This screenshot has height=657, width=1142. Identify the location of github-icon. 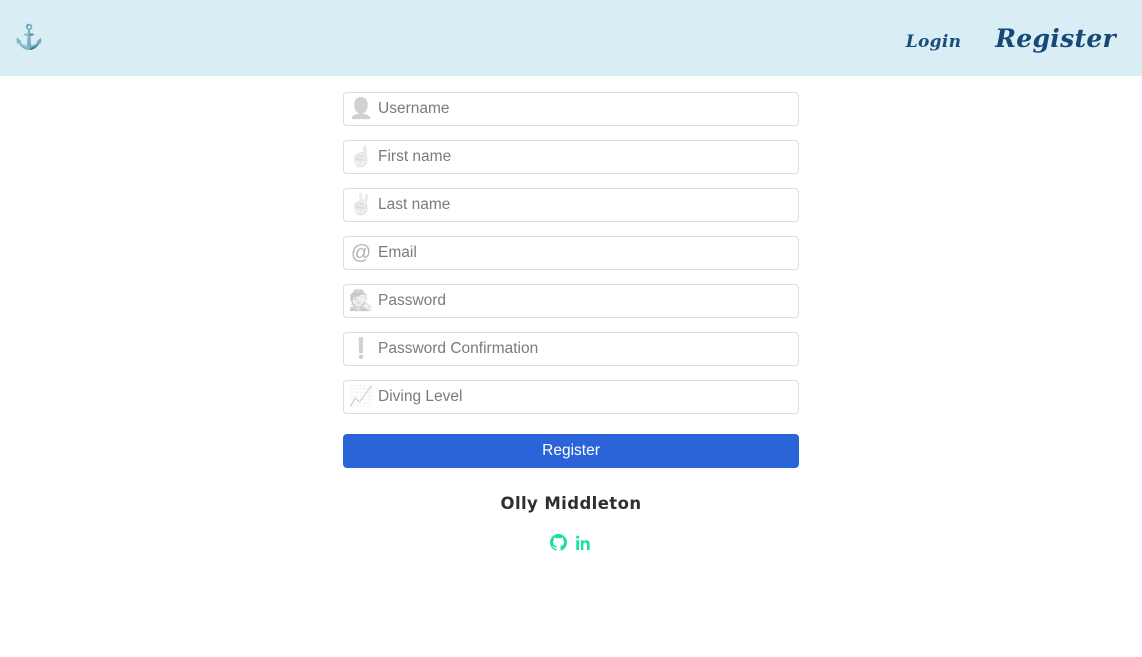
(558, 542).